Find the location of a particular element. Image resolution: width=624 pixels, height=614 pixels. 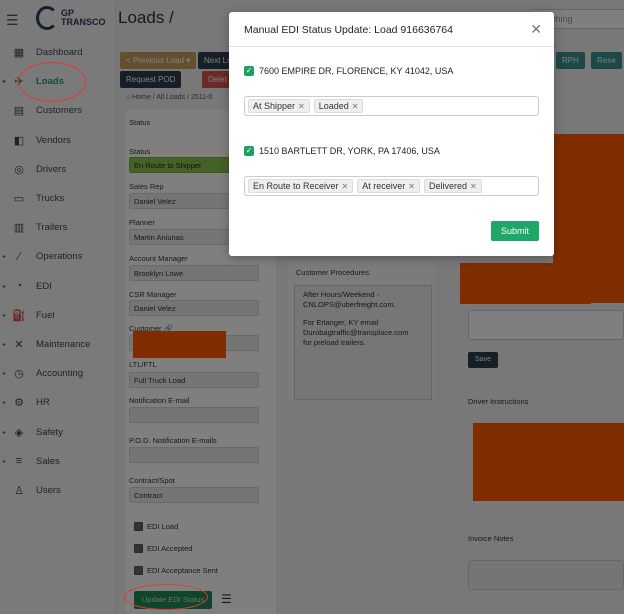

close-icon: ✕ is located at coordinates (536, 29).